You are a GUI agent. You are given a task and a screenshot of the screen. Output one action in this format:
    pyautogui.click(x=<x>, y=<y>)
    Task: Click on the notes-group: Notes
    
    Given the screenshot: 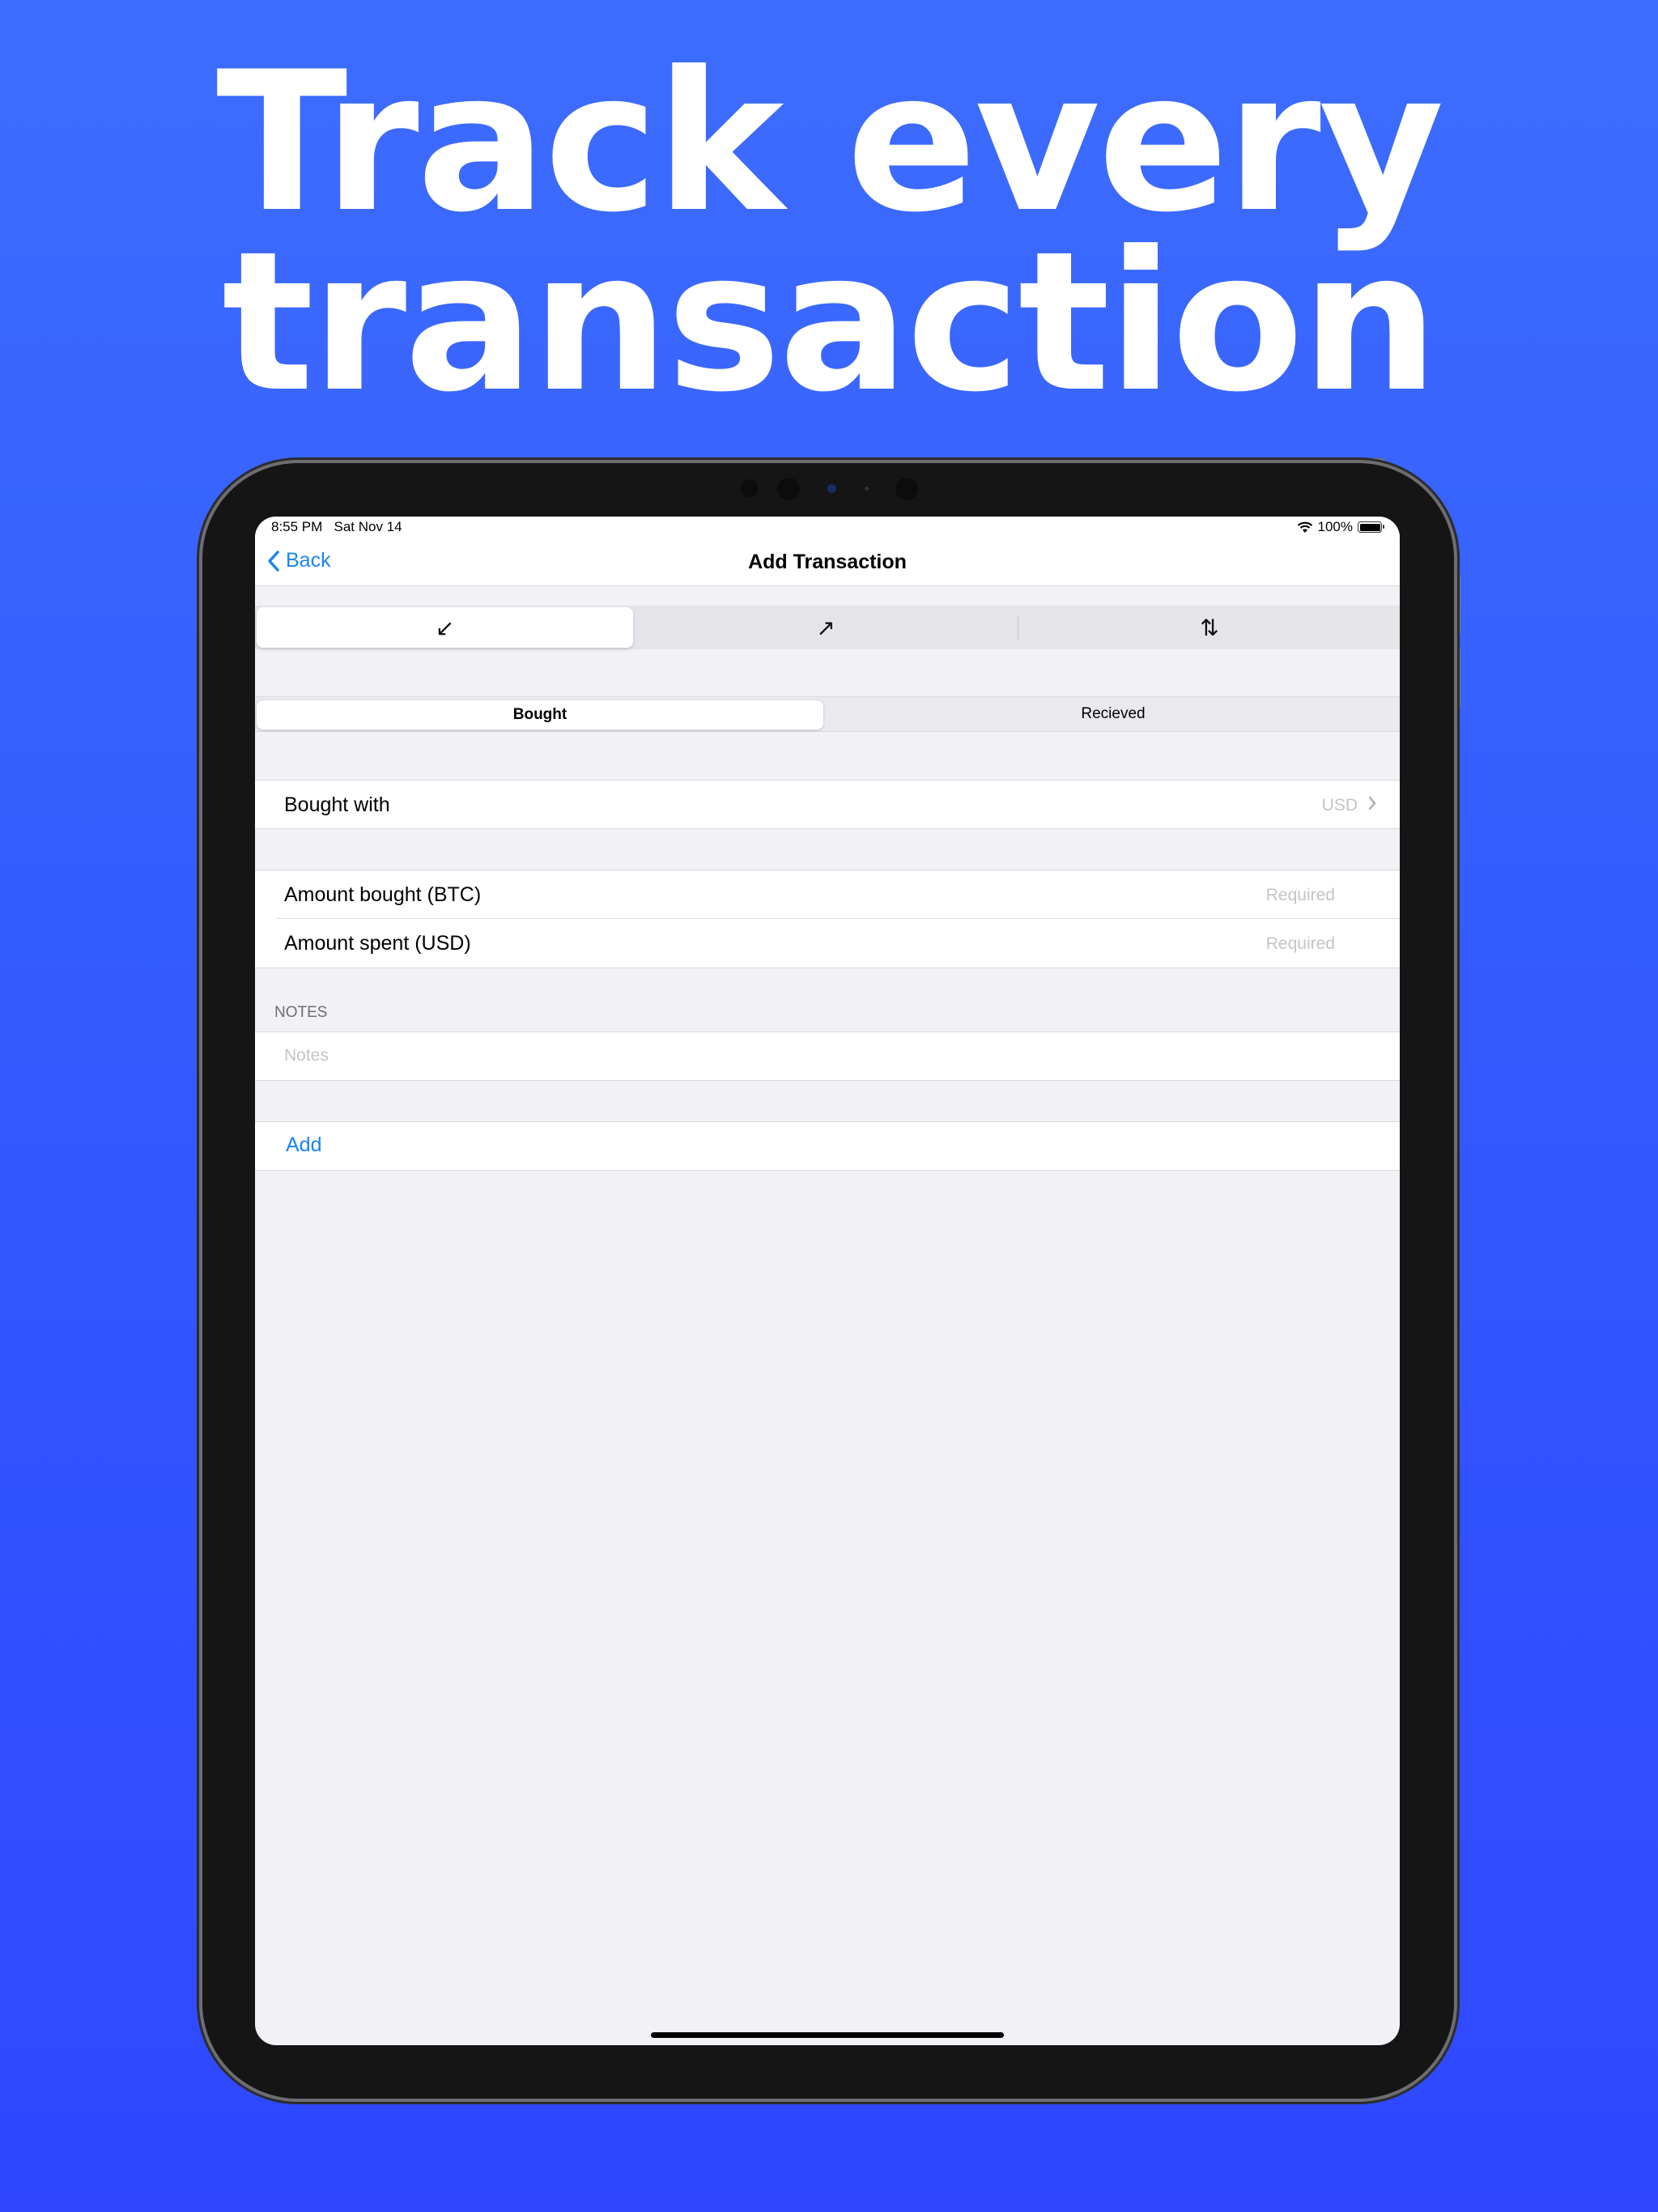 What is the action you would take?
    pyautogui.click(x=827, y=1056)
    